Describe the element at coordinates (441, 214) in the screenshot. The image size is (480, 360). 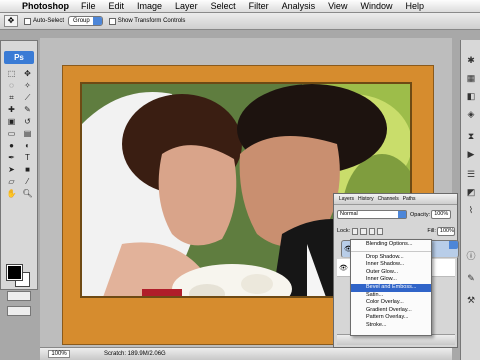
I see `opacity-field: 100%` at that location.